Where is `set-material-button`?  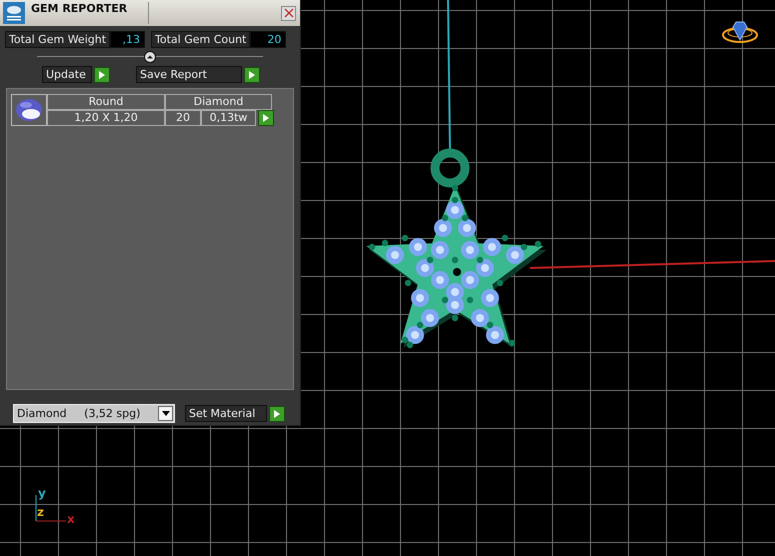 set-material-button is located at coordinates (277, 414).